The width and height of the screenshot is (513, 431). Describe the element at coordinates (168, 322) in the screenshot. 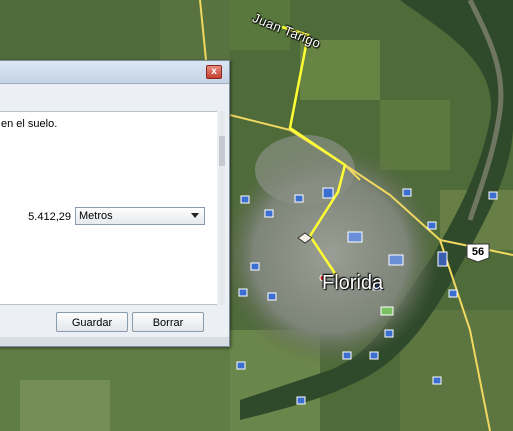

I see `clear-button: Borrar` at that location.